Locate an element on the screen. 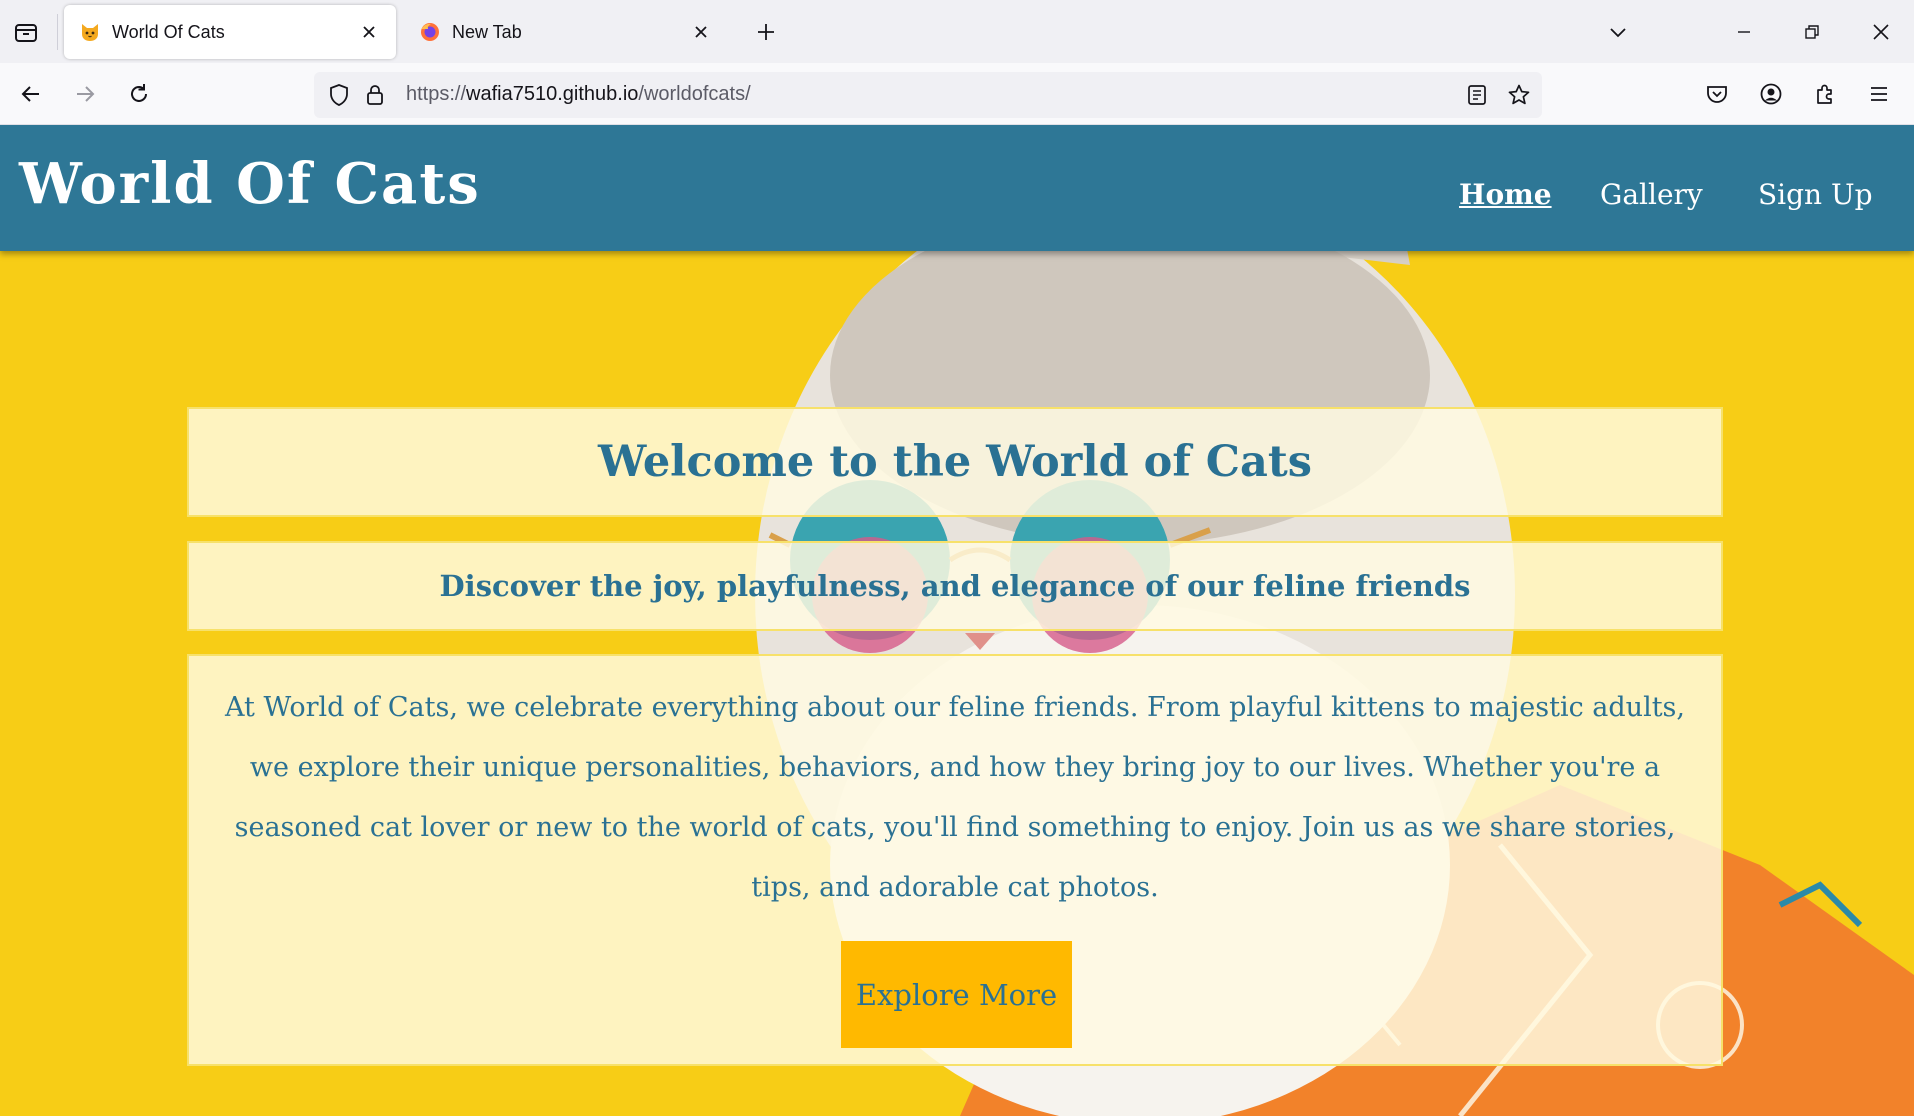  url-bar: https://wafia7510.github.io/worldofcats/ is located at coordinates (928, 95).